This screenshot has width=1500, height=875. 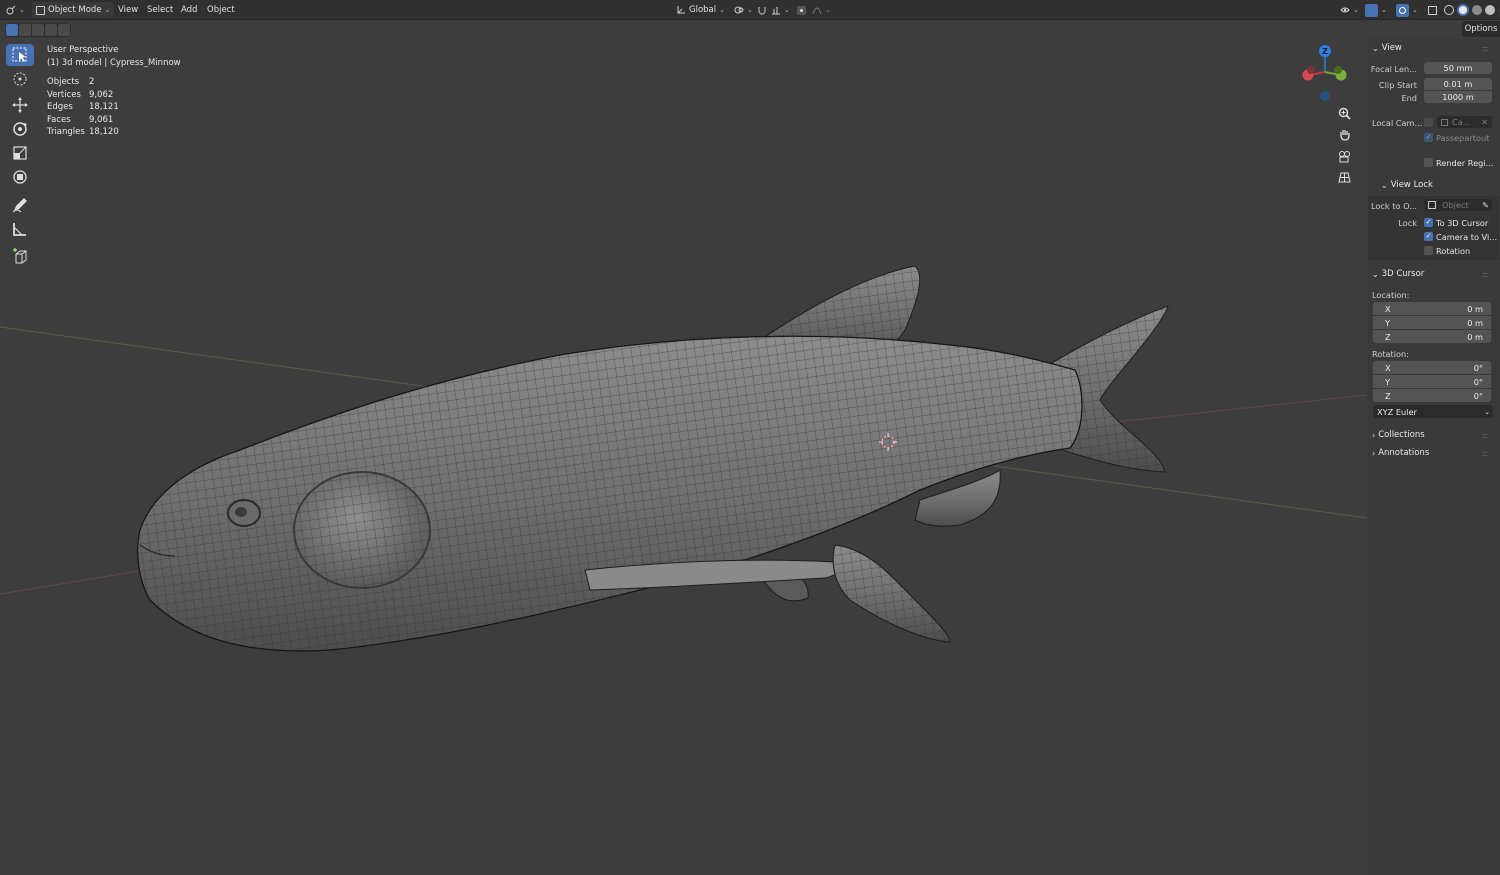 What do you see at coordinates (1432, 381) in the screenshot?
I see `cursor-rotation-y: Y 0°` at bounding box center [1432, 381].